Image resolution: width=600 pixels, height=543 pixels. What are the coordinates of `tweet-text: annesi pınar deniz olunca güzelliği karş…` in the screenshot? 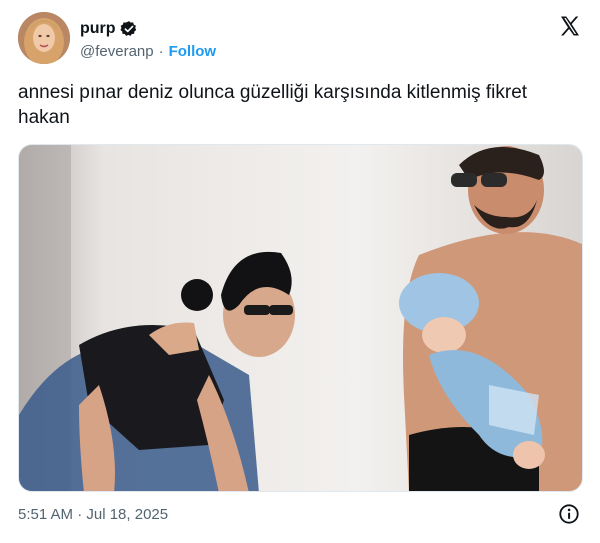 It's located at (273, 105).